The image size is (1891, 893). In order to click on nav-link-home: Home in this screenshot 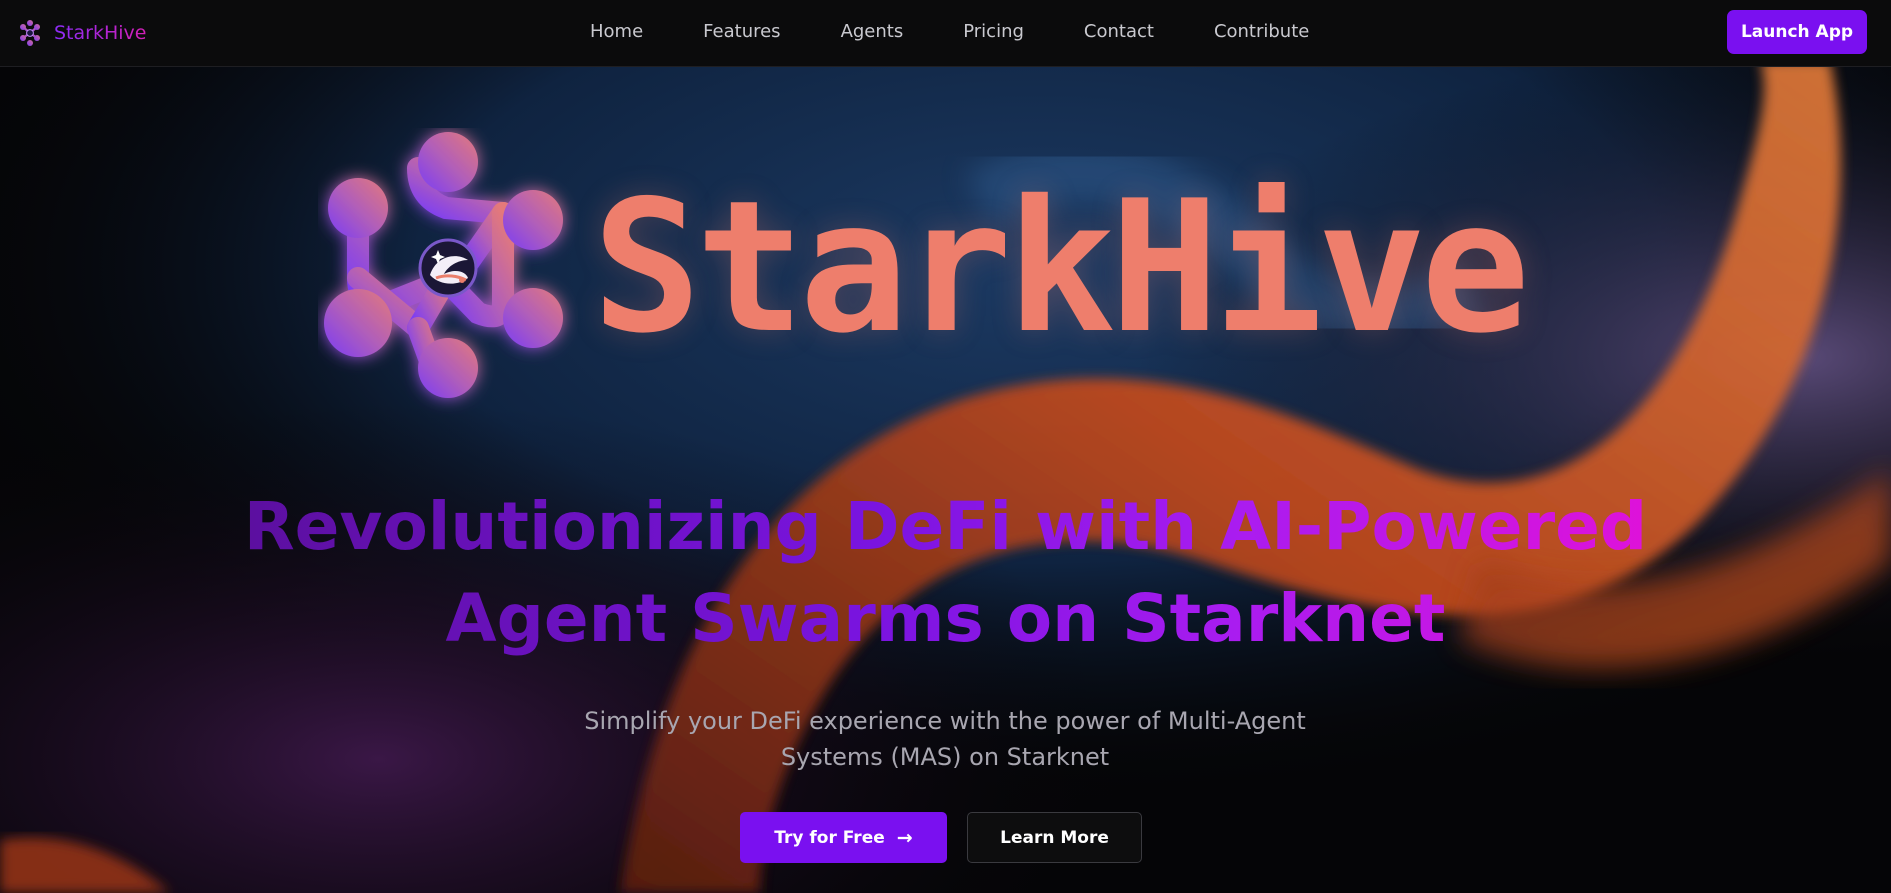, I will do `click(616, 31)`.